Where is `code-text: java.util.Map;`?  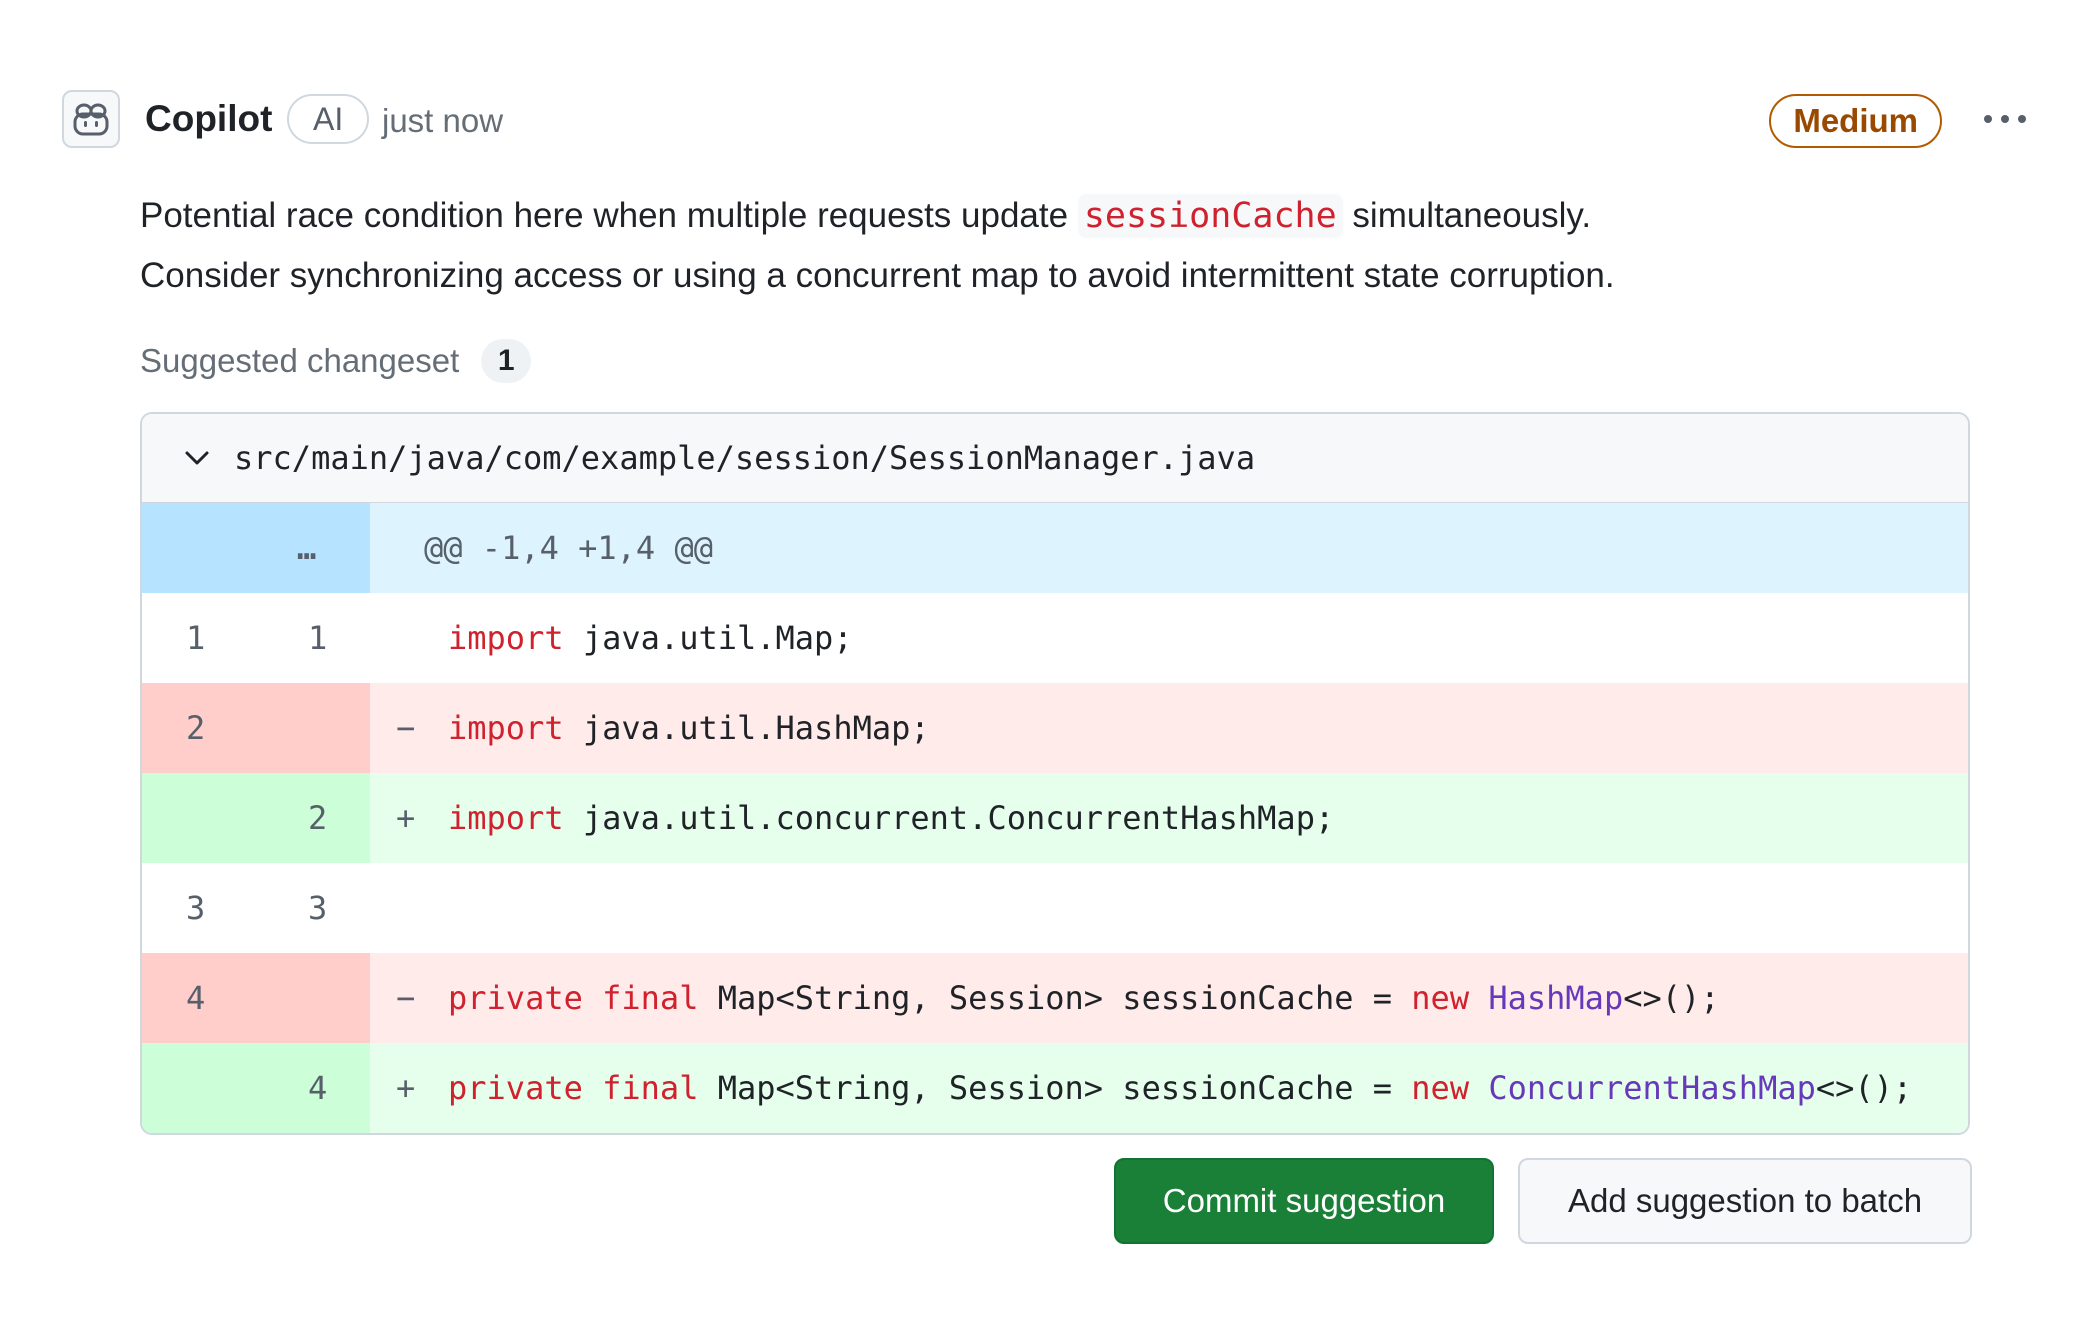 code-text: java.util.Map; is located at coordinates (708, 638).